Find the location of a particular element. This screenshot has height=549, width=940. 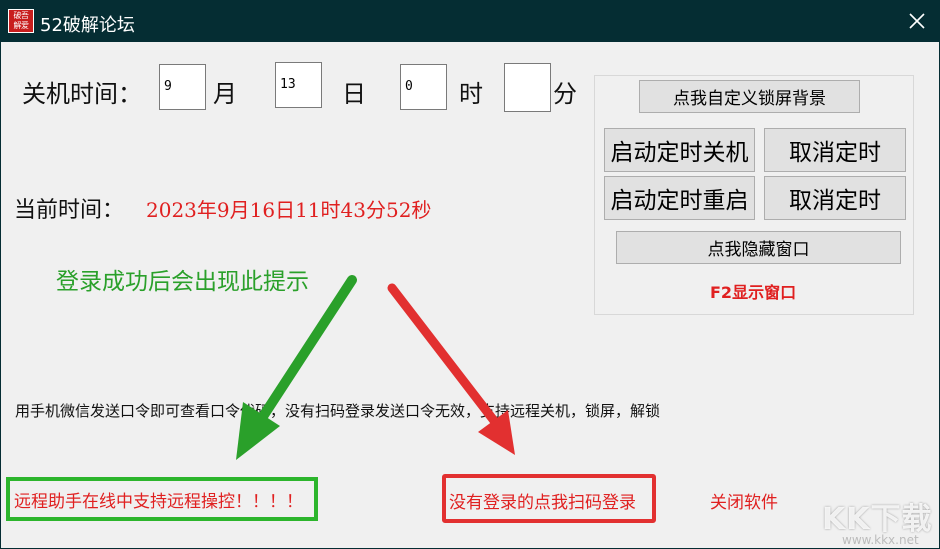

red-arrow-icon is located at coordinates (451, 369).